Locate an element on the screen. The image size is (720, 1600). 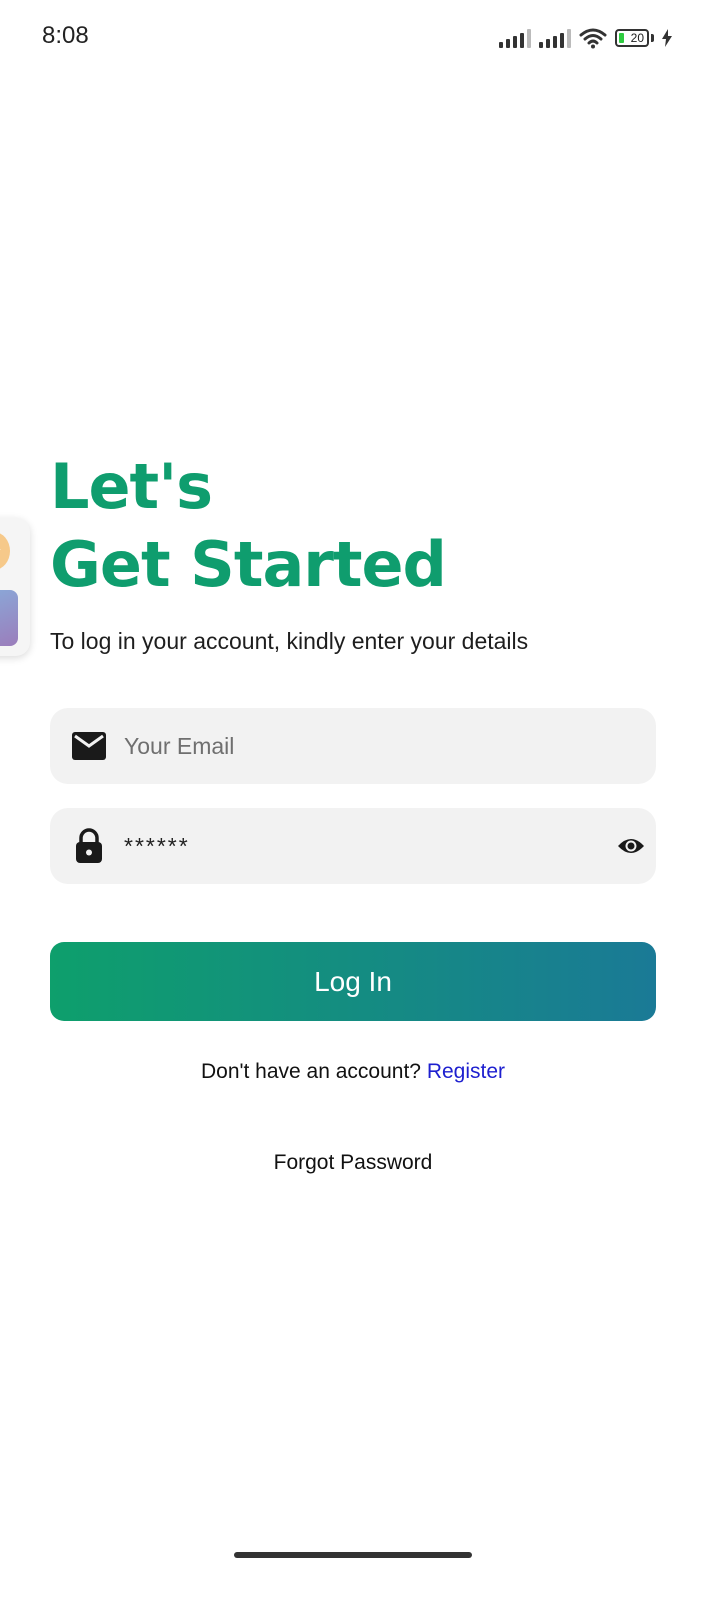
floating-coin-icon: ★ is located at coordinates (5, 551).